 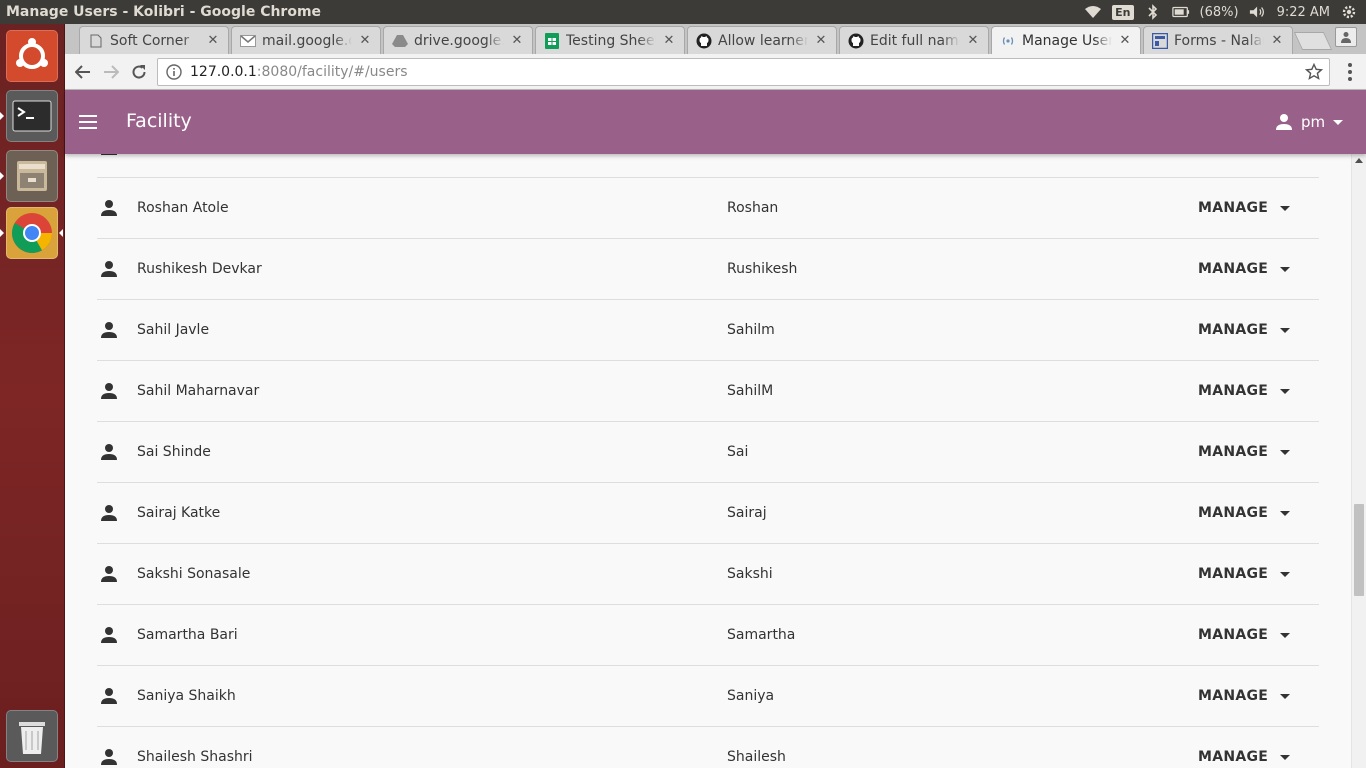 What do you see at coordinates (743, 72) in the screenshot?
I see `address-bar: 127.0.0.1:8080/facility/#/users` at bounding box center [743, 72].